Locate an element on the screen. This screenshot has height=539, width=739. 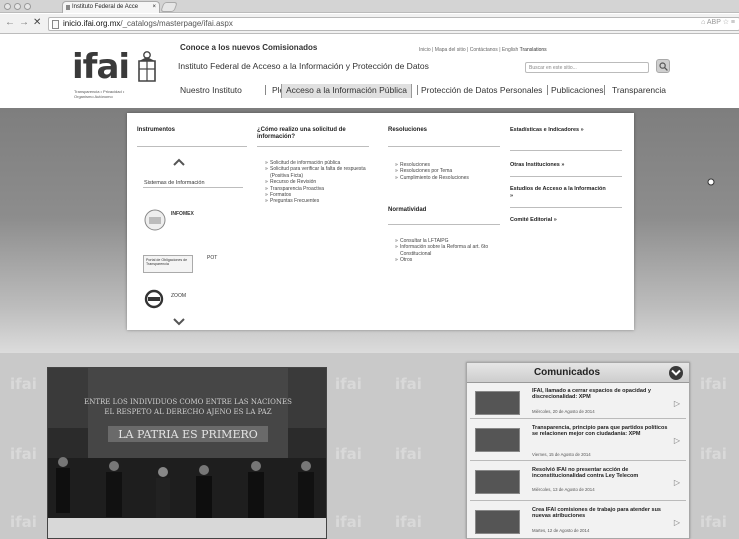
forward-arrow-icon: → is located at coordinates (24, 23).